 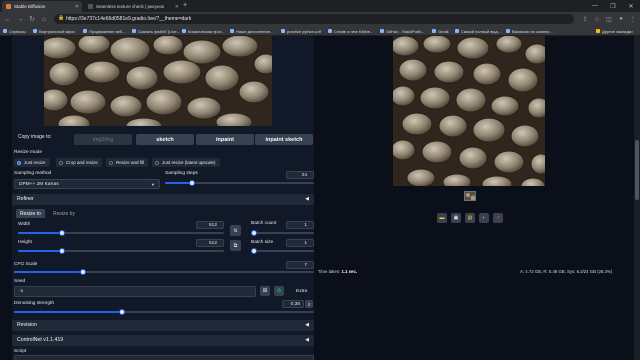 I want to click on bookmark-item: practice python.pdf, so click(x=301, y=31).